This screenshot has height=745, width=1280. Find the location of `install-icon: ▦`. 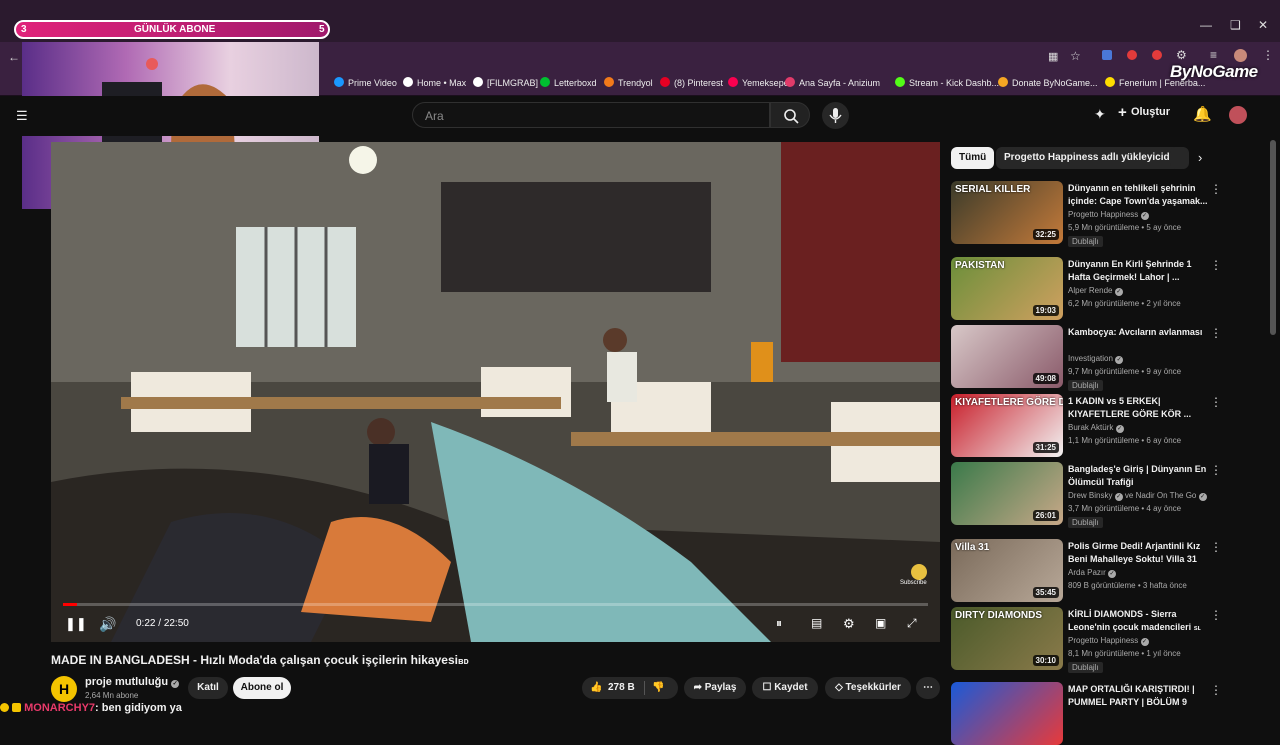

install-icon: ▦ is located at coordinates (1053, 56).